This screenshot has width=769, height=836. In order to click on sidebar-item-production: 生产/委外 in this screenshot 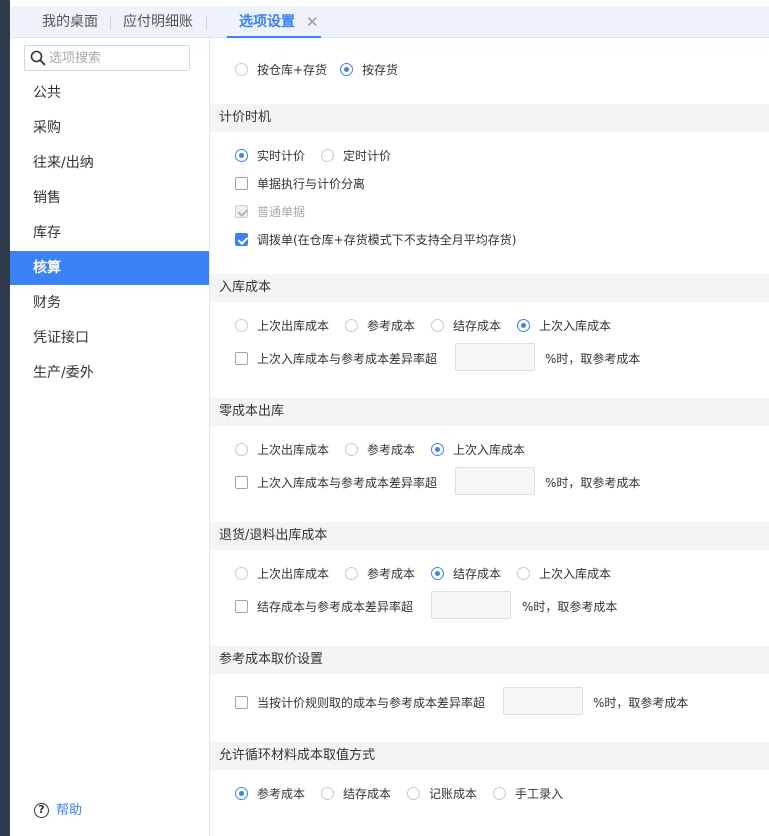, I will do `click(109, 373)`.